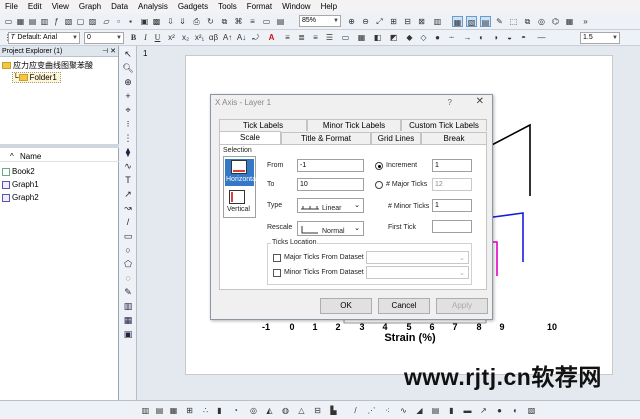 This screenshot has width=640, height=419. What do you see at coordinates (133, 37) in the screenshot?
I see `bold-button: B` at bounding box center [133, 37].